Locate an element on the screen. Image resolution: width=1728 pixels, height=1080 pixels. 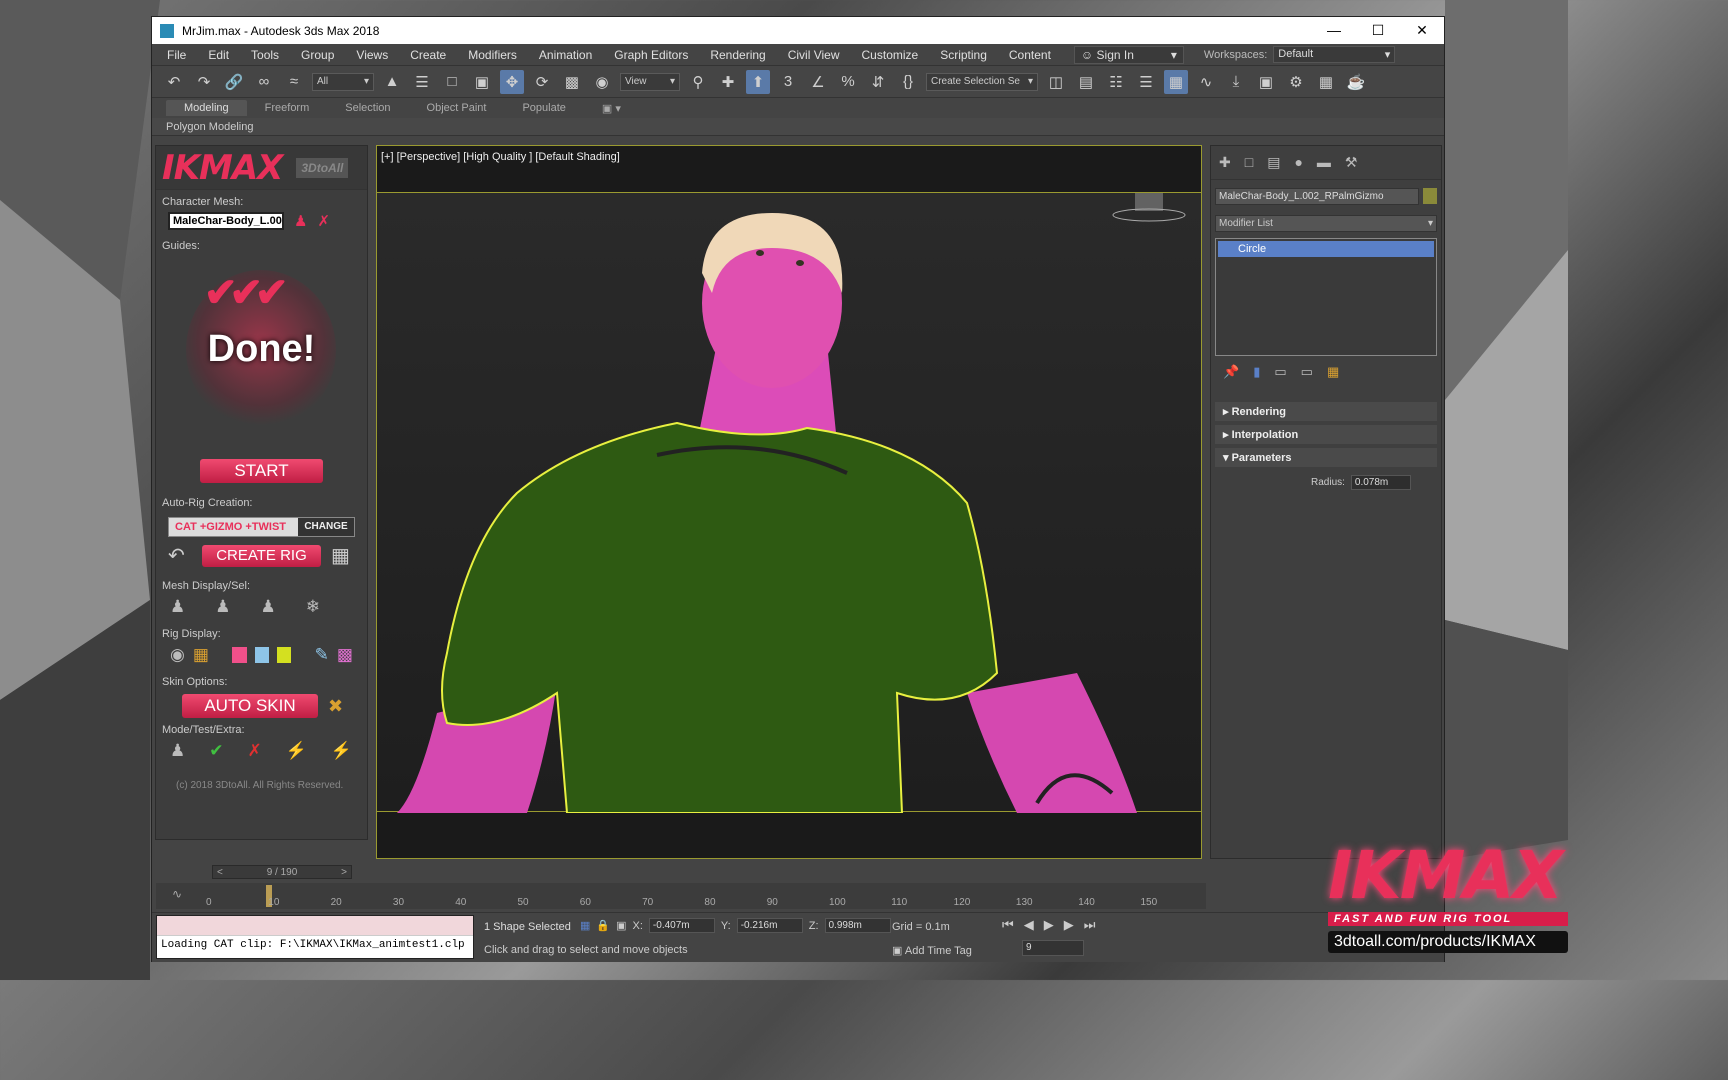
menu-tools: Tools is located at coordinates (265, 55).